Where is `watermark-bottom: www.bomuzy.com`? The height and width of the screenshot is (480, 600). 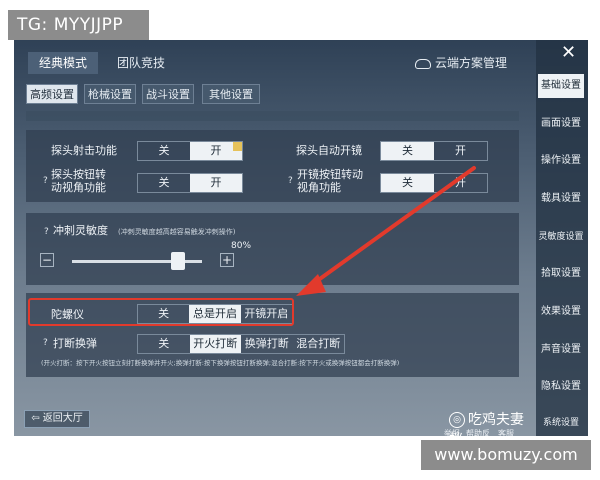
watermark-bottom: www.bomuzy.com is located at coordinates (506, 455).